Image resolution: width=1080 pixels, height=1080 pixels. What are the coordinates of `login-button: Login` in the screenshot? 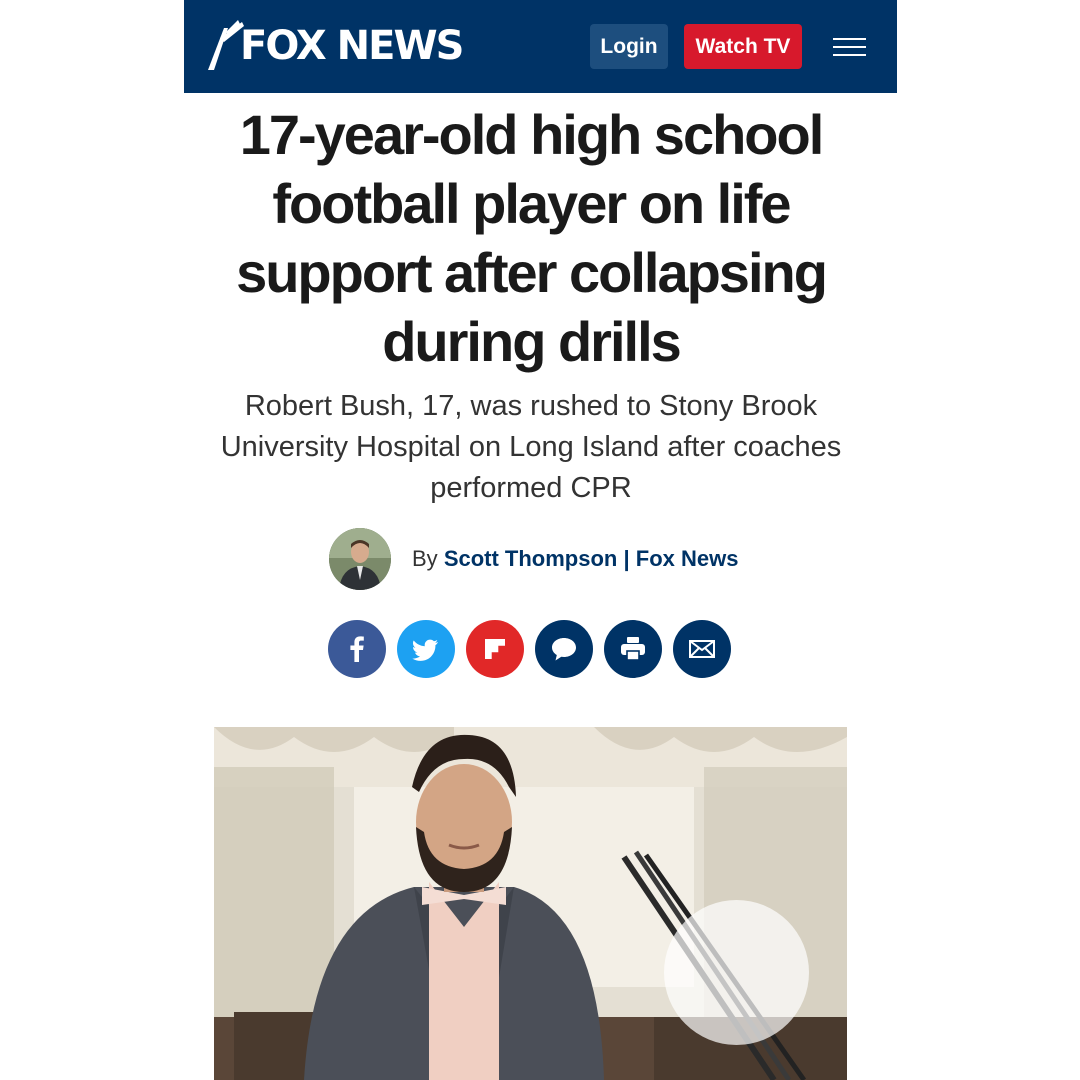 It's located at (629, 46).